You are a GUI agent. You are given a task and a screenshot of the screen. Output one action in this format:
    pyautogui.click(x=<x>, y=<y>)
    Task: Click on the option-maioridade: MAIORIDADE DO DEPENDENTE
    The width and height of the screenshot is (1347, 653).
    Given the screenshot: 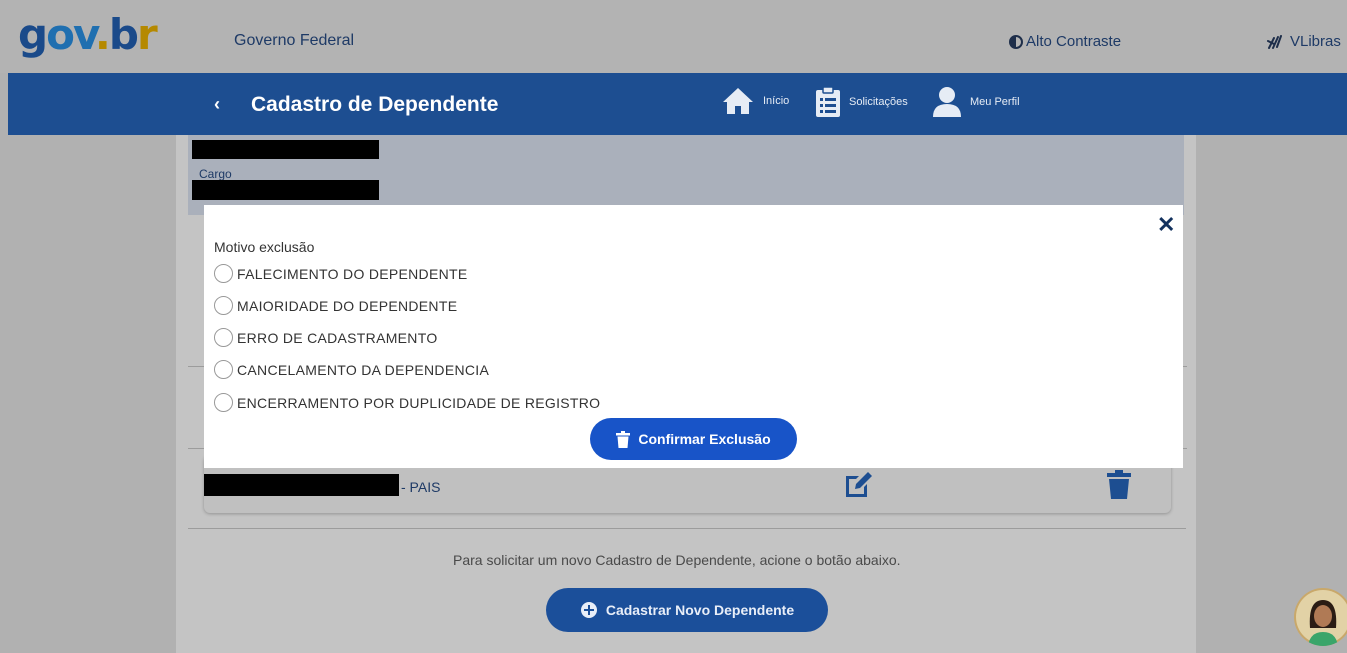 What is the action you would take?
    pyautogui.click(x=335, y=305)
    